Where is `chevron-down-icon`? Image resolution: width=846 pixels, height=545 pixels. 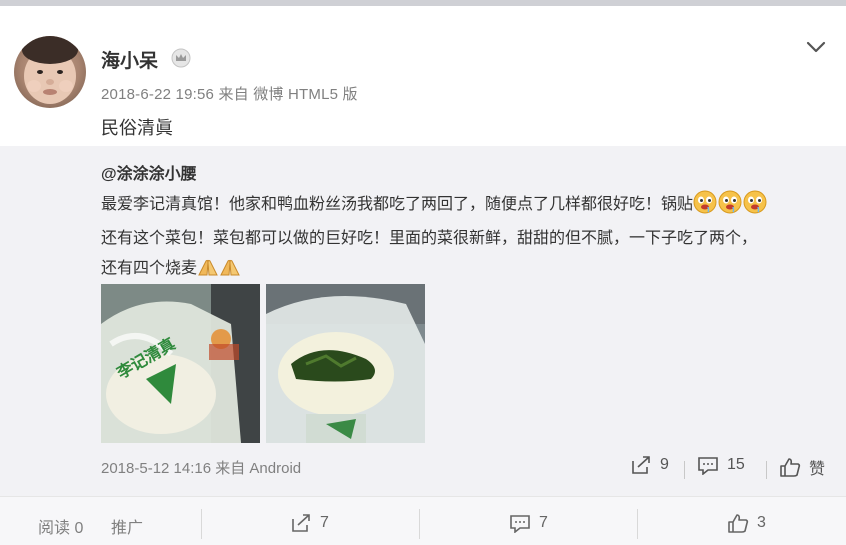 chevron-down-icon is located at coordinates (816, 47).